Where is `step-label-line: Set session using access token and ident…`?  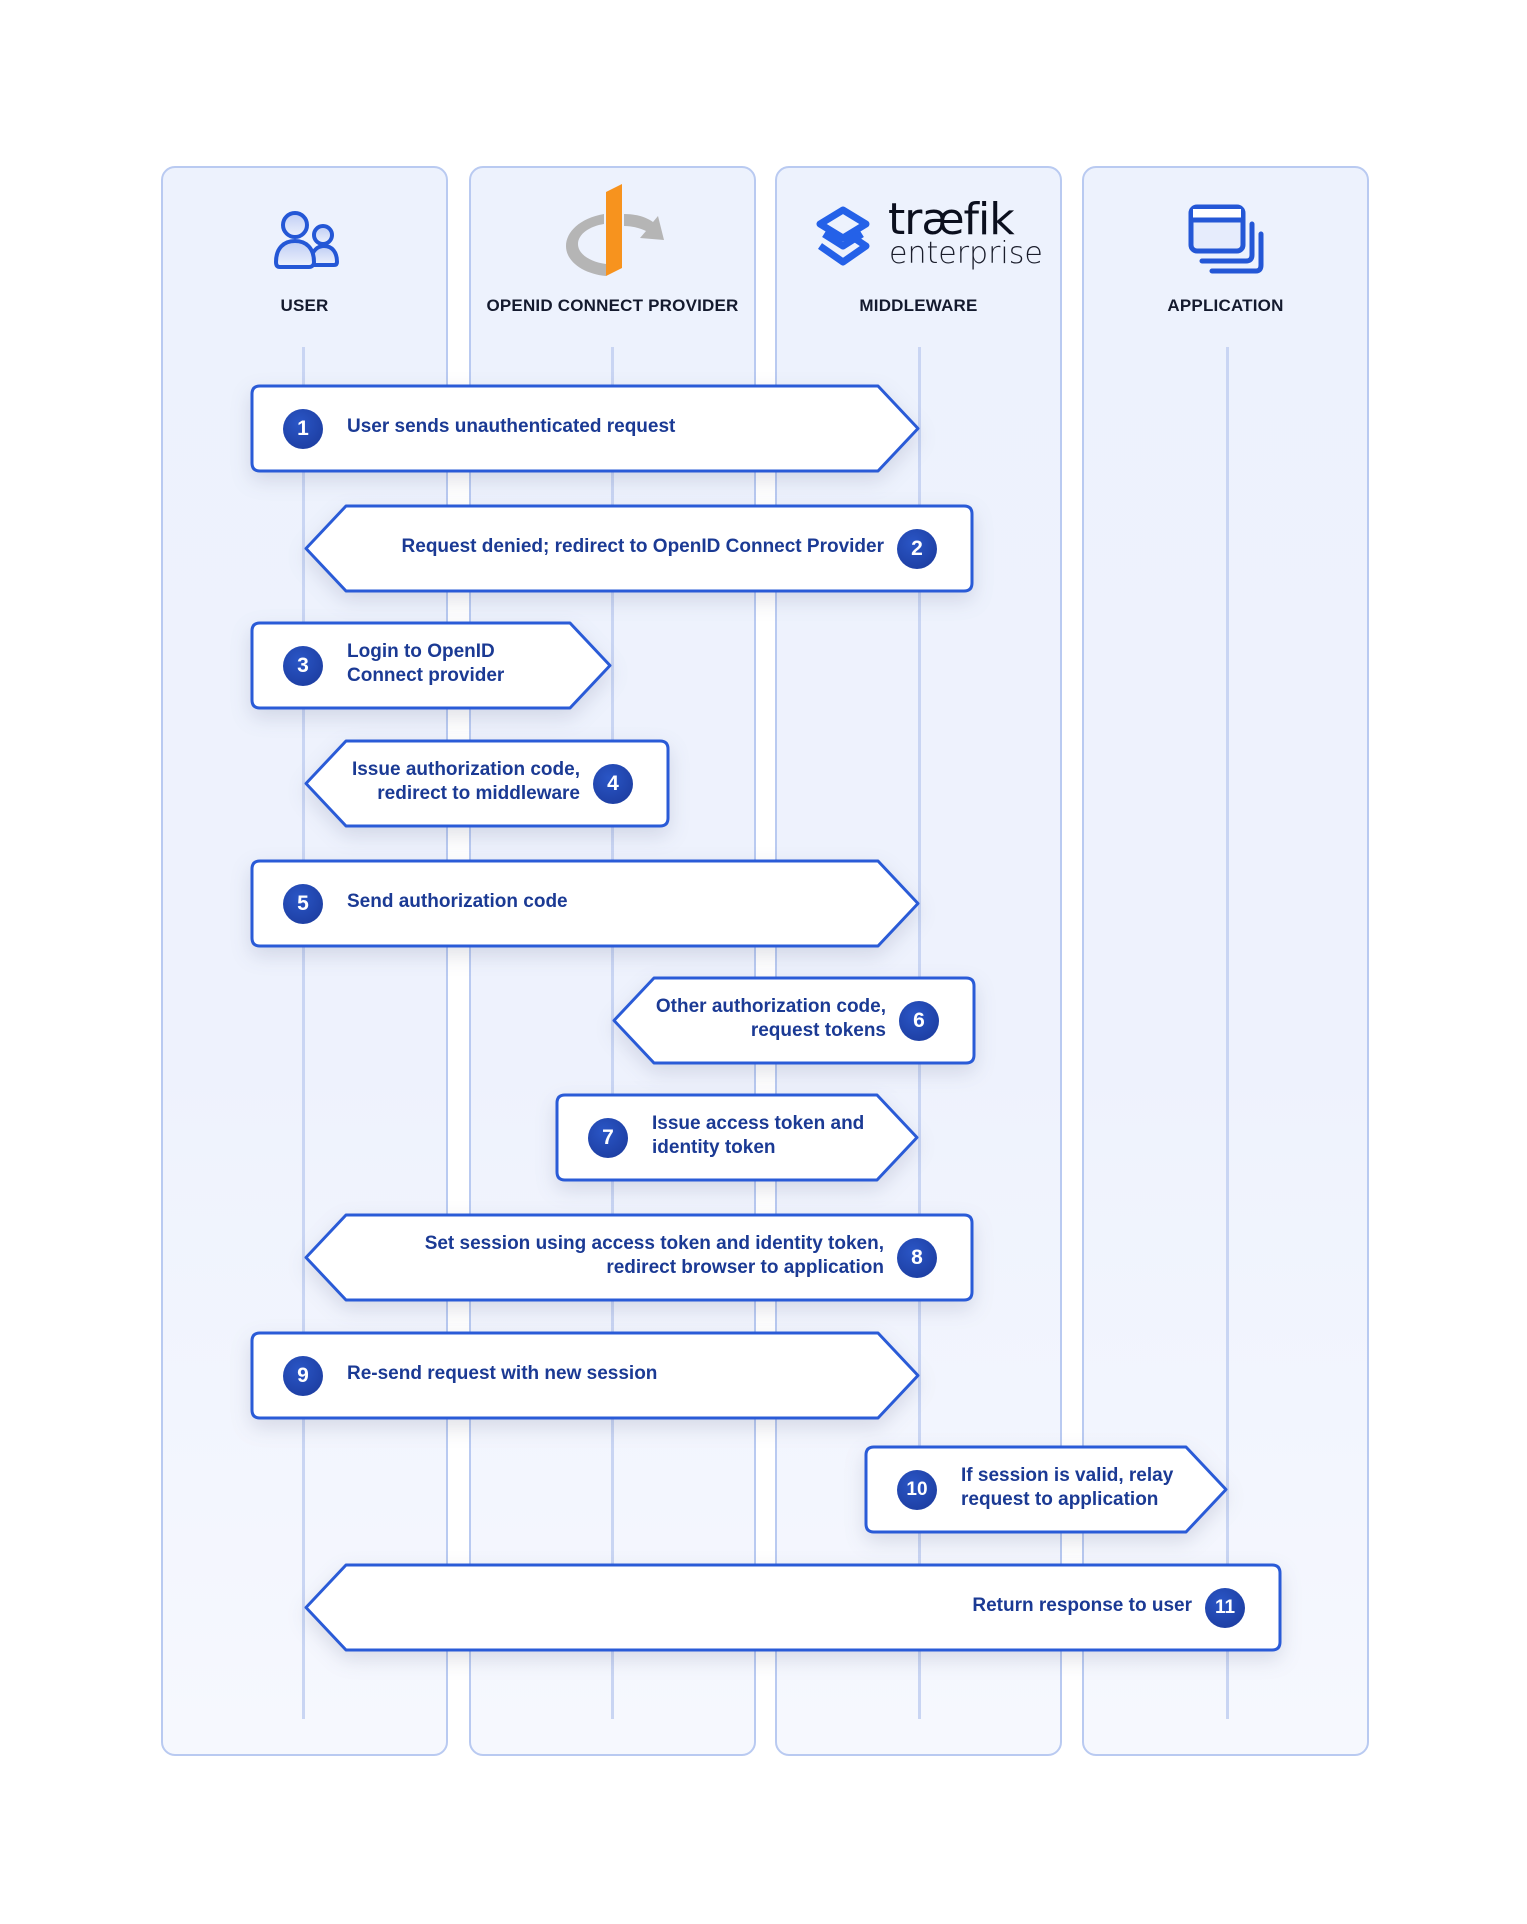 step-label-line: Set session using access token and ident… is located at coordinates (654, 1243).